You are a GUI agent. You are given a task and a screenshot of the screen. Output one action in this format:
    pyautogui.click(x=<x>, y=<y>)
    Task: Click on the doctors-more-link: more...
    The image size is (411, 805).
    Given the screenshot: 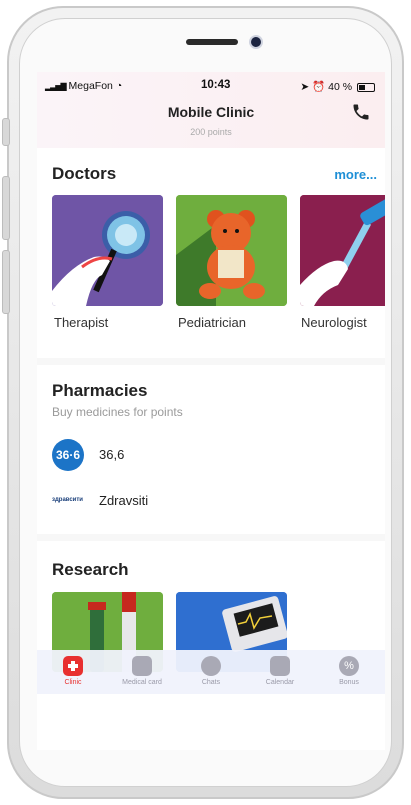 What is the action you would take?
    pyautogui.click(x=355, y=174)
    